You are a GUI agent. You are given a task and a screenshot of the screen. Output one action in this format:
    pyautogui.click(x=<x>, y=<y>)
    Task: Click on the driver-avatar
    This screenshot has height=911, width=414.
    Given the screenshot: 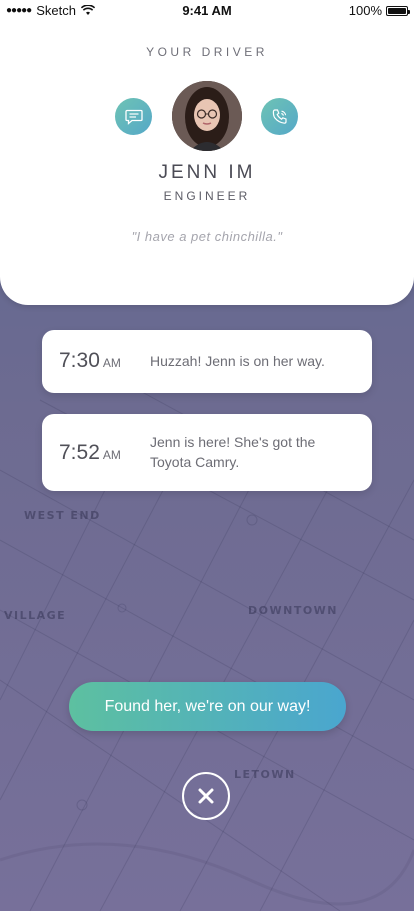 What is the action you would take?
    pyautogui.click(x=207, y=116)
    